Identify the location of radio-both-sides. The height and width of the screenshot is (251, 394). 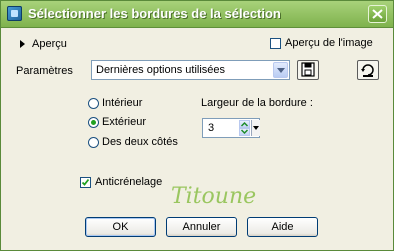
(93, 142).